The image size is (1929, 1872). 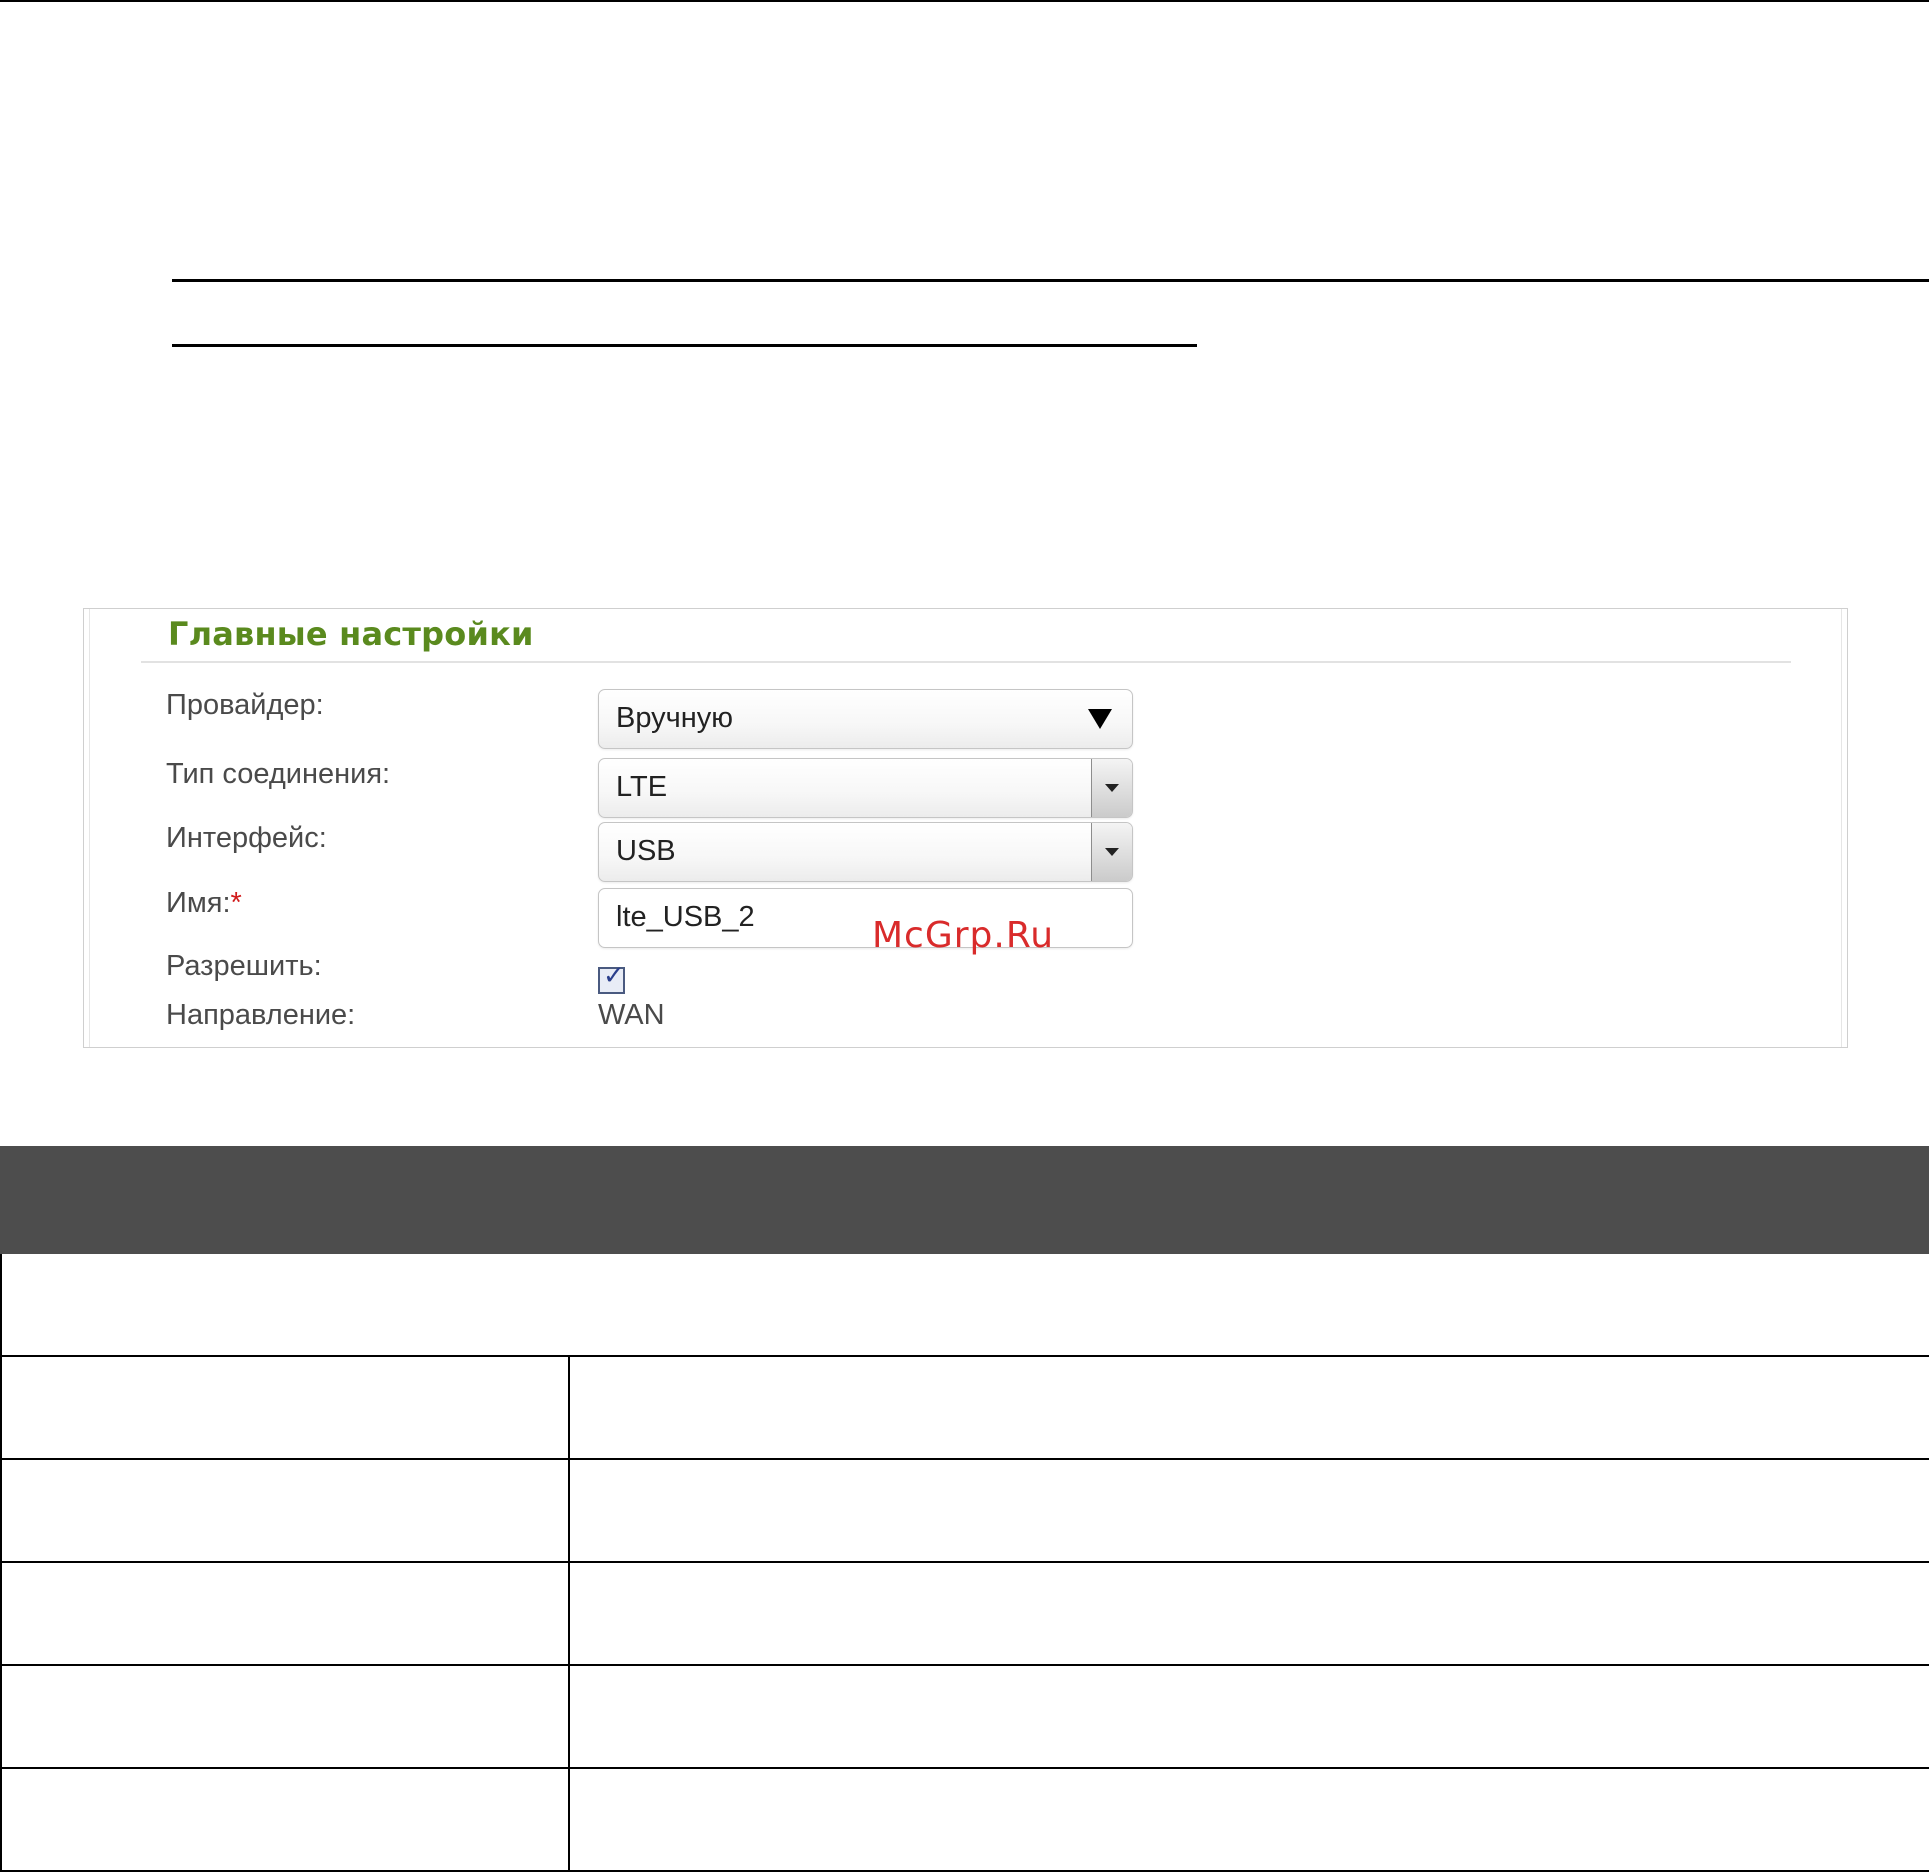 What do you see at coordinates (245, 705) in the screenshot?
I see `provider-label: Провайдер:` at bounding box center [245, 705].